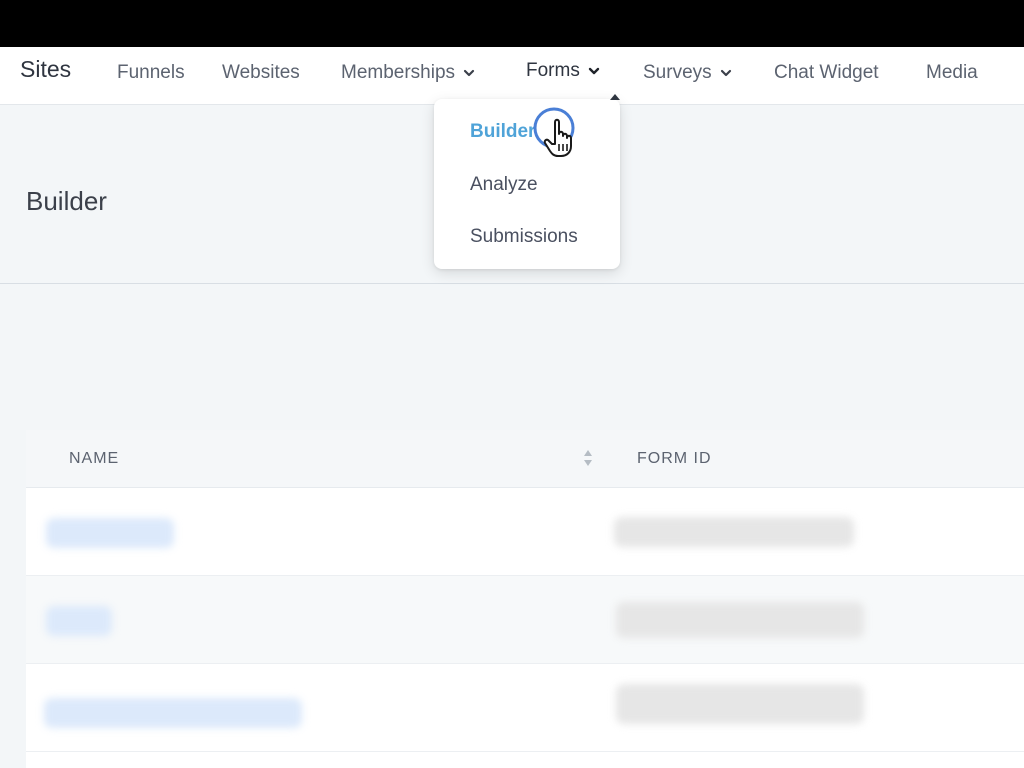 This screenshot has width=1024, height=768. I want to click on top-black-bar, so click(512, 23).